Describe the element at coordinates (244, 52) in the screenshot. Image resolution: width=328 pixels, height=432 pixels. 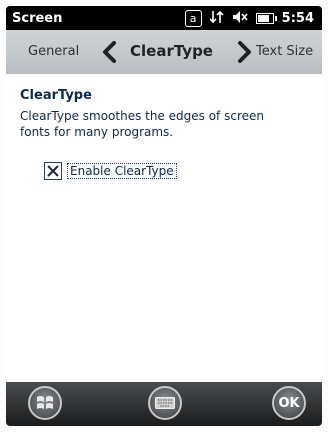
I see `chevron-right-icon` at that location.